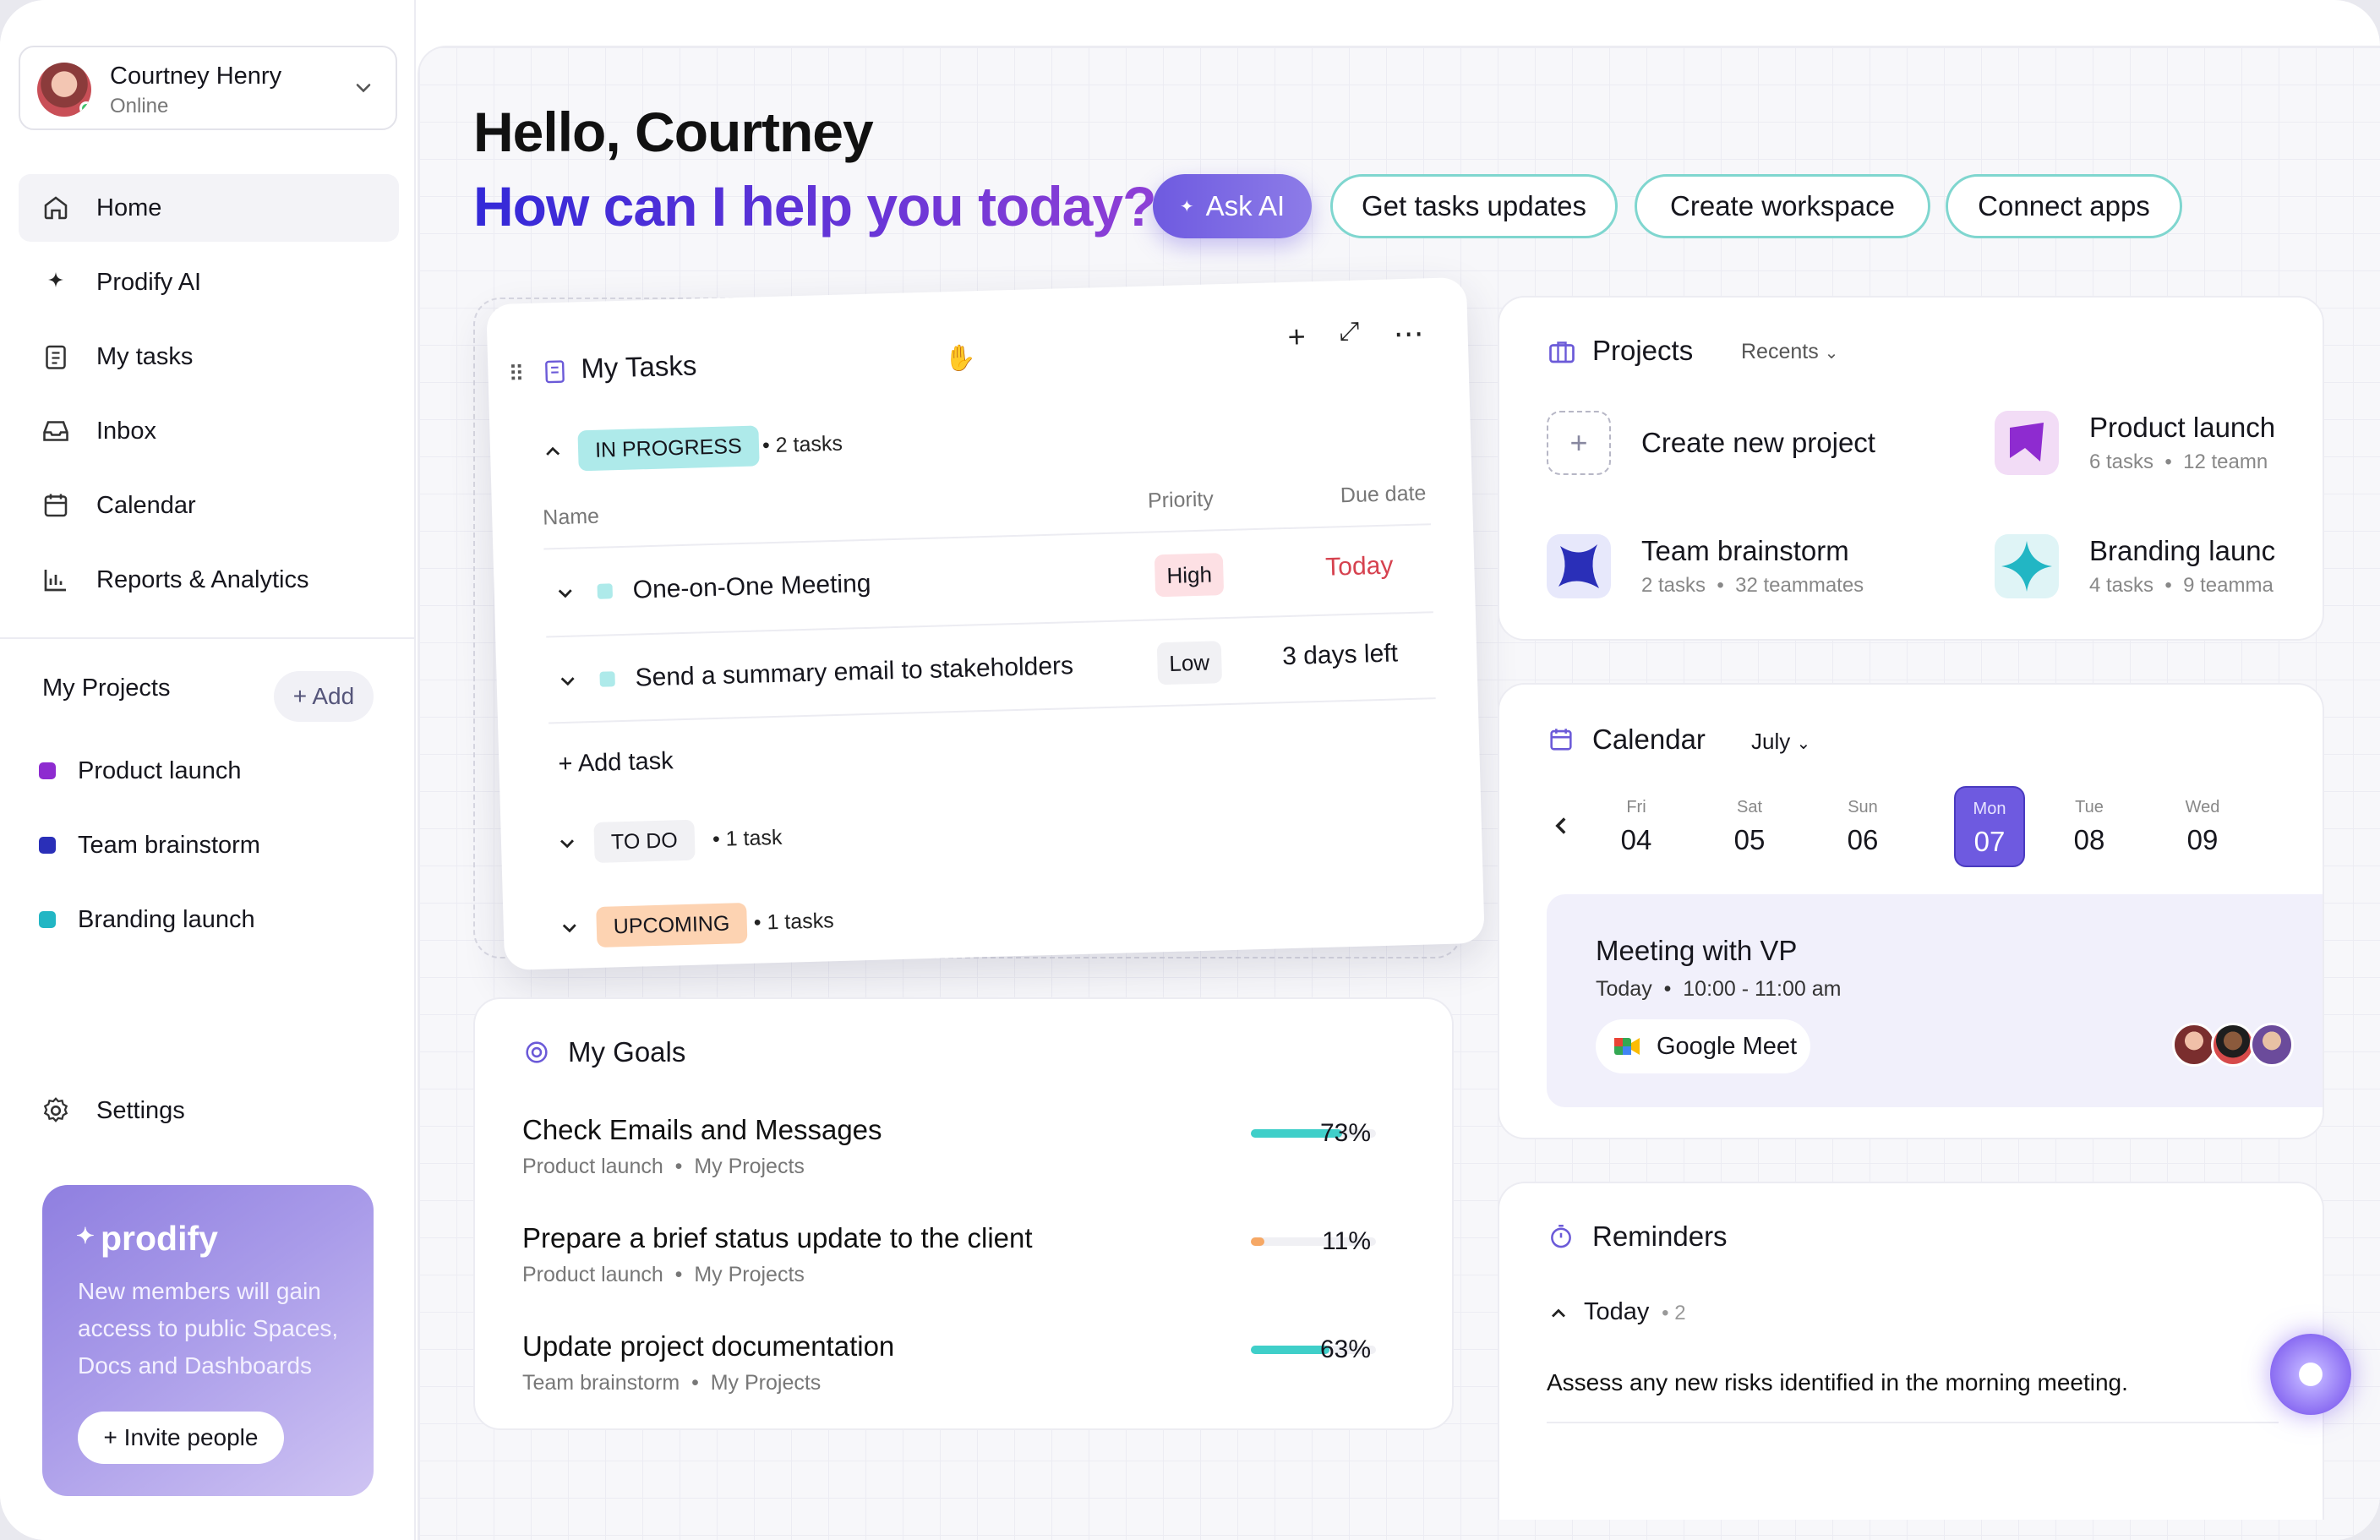 The height and width of the screenshot is (1540, 2380). I want to click on user-switcher: Courtney Henry Online, so click(208, 88).